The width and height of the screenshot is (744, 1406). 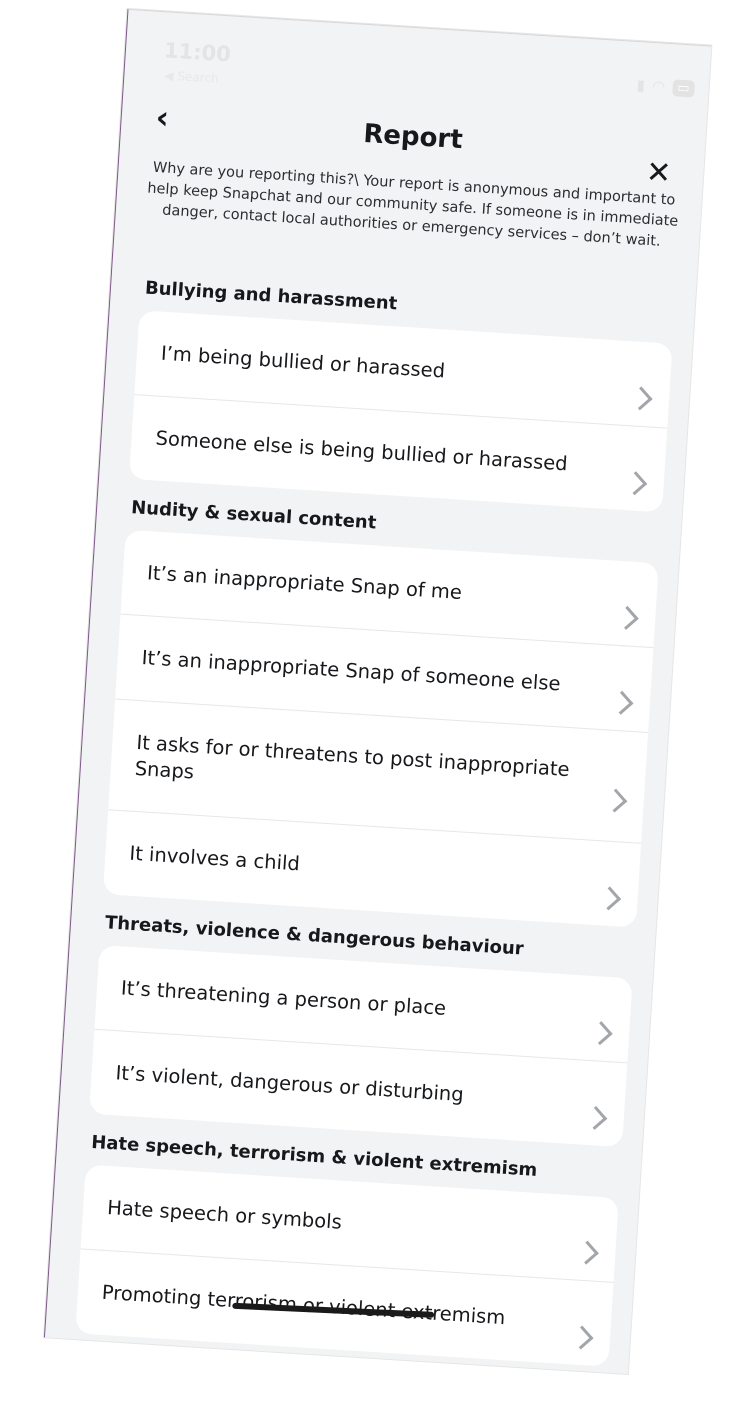 I want to click on option-label-prefix: Promoting ter, so click(x=168, y=1296).